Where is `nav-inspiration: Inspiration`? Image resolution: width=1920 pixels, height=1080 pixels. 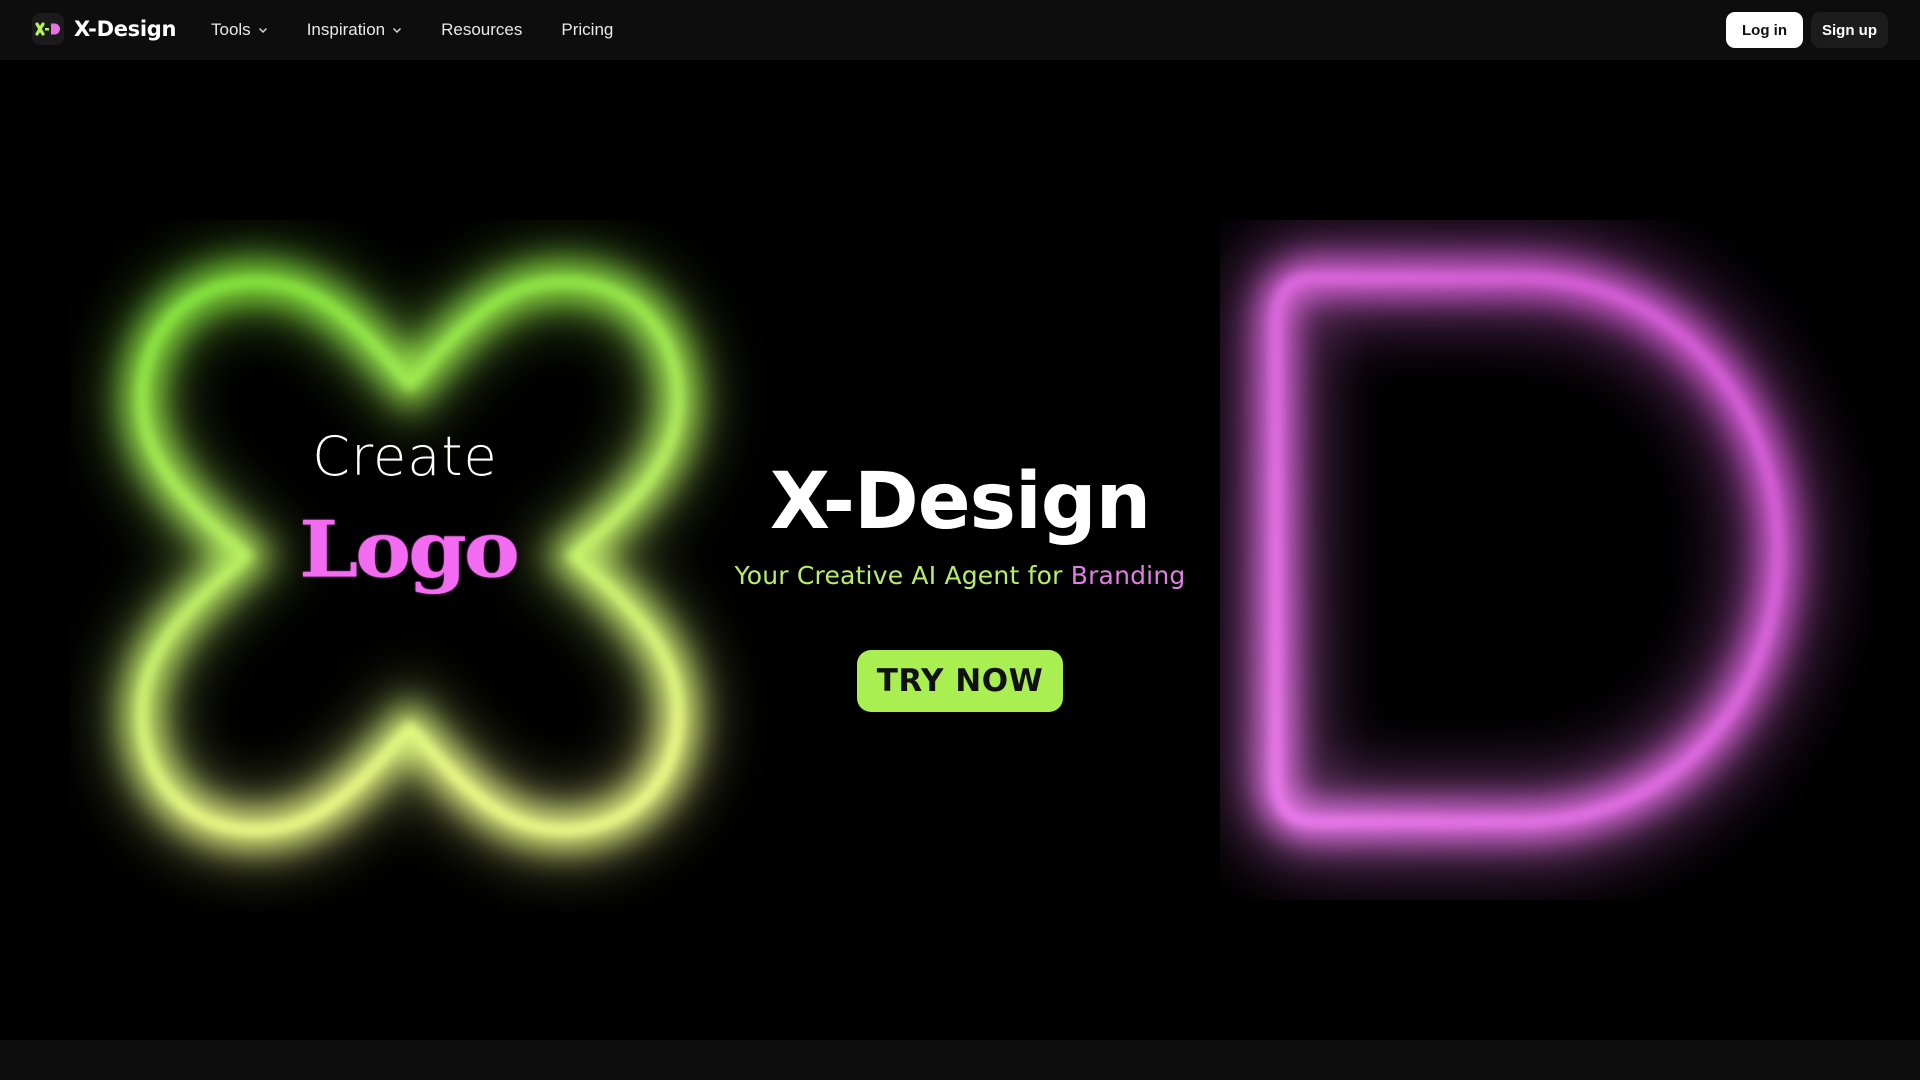
nav-inspiration: Inspiration is located at coordinates (354, 30).